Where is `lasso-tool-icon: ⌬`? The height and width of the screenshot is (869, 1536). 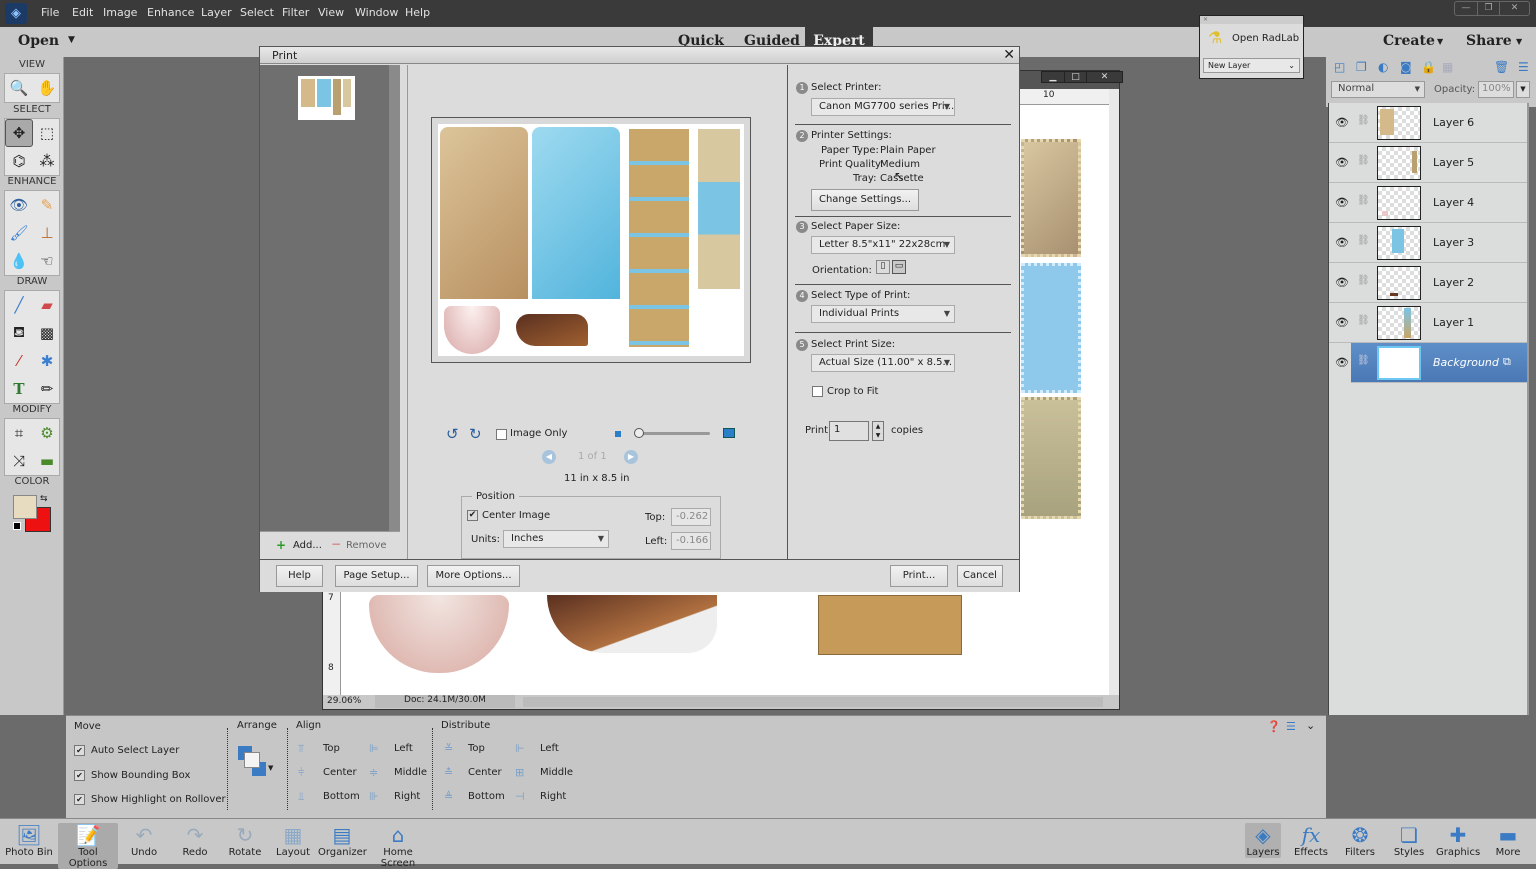
lasso-tool-icon: ⌬ is located at coordinates (19, 161).